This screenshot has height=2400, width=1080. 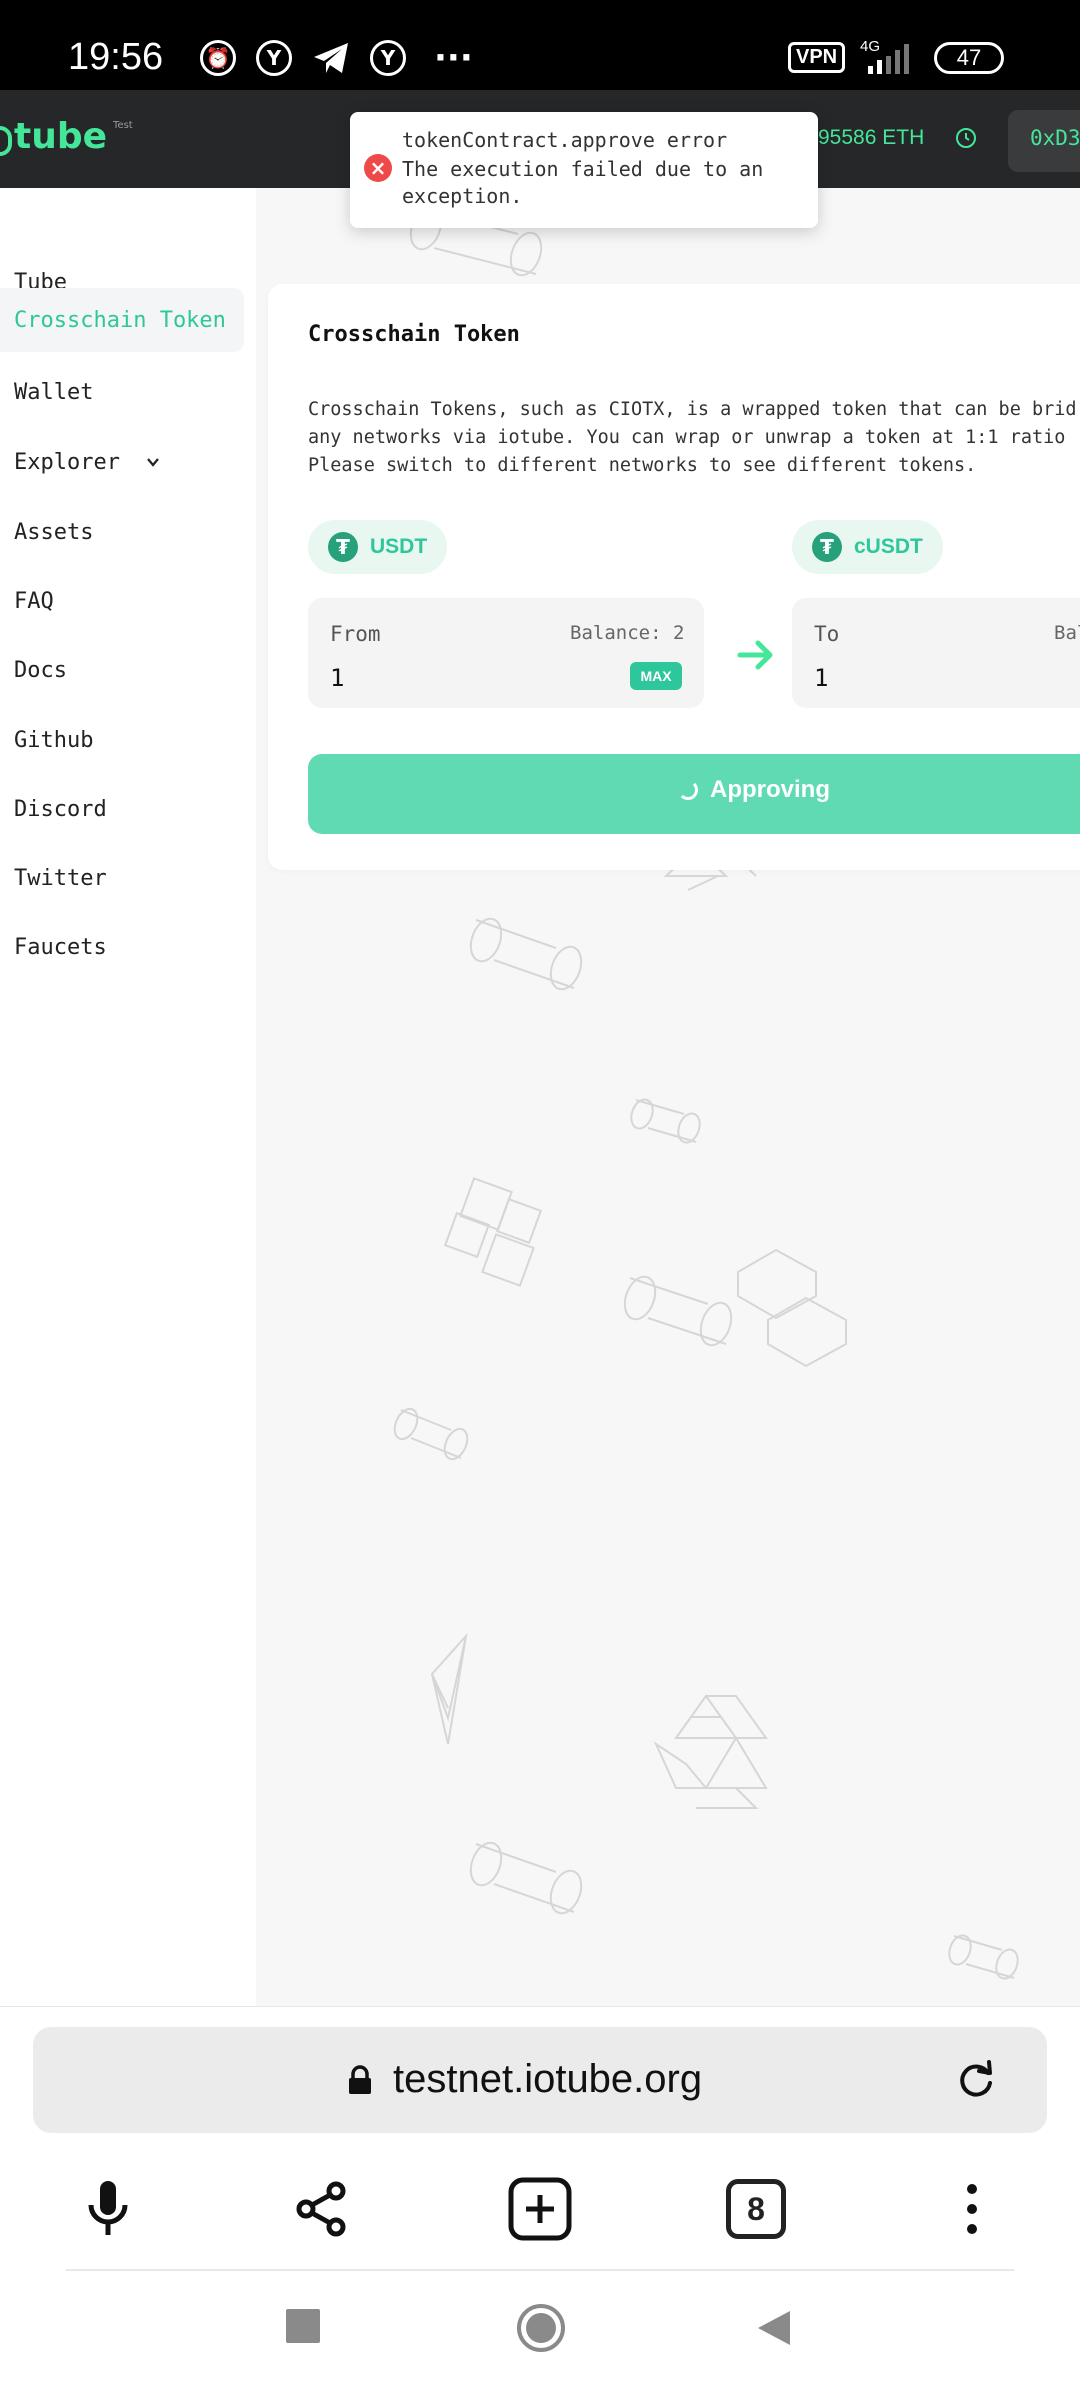 I want to click on error-icon: ×, so click(x=378, y=168).